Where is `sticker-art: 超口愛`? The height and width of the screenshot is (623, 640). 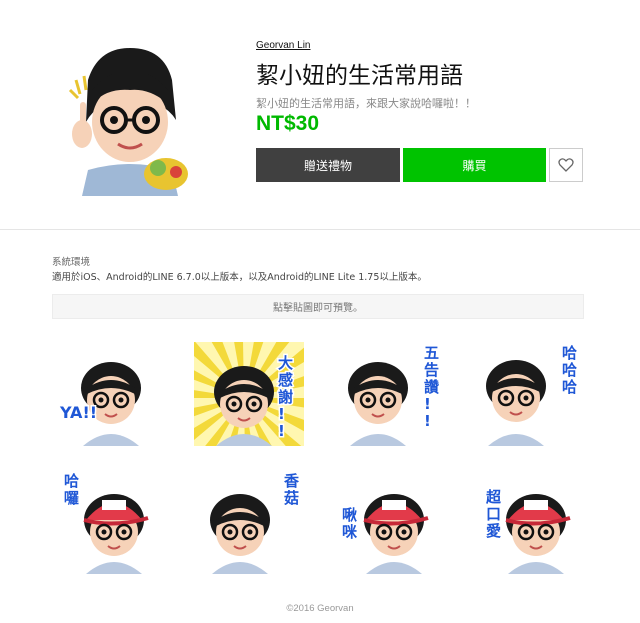 sticker-art: 超口愛 is located at coordinates (527, 530).